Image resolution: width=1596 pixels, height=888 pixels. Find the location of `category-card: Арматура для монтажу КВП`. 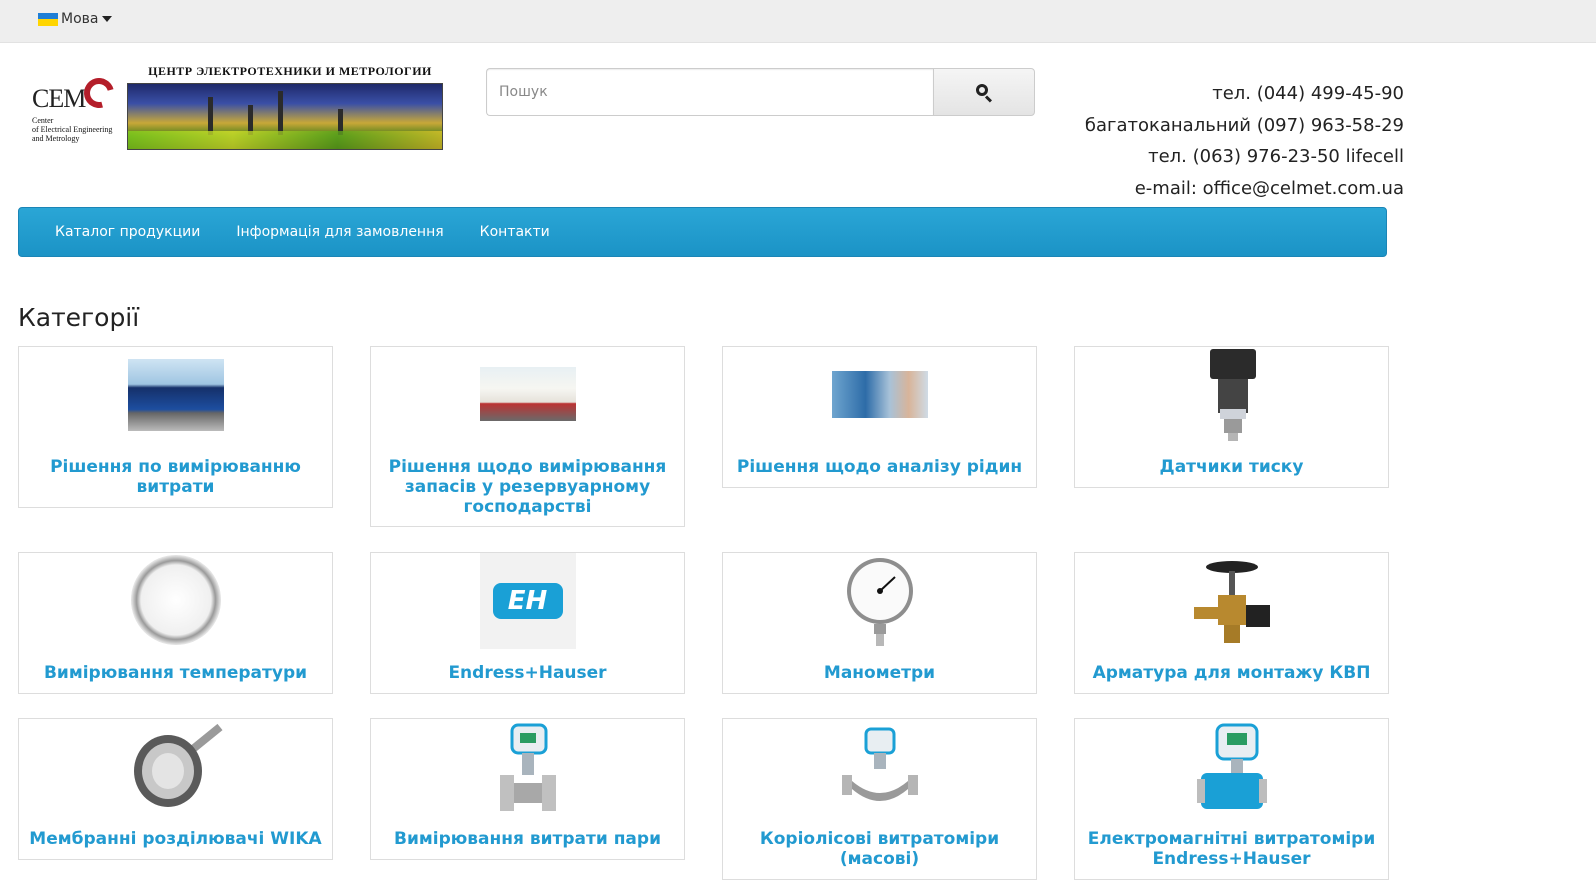

category-card: Арматура для монтажу КВП is located at coordinates (1231, 623).